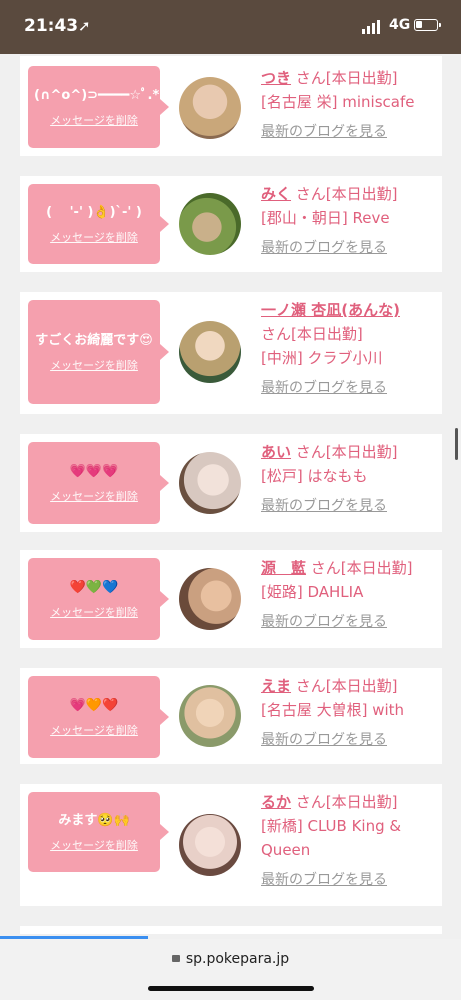  I want to click on profile-info: つき さん[本日出勤] [名古屋 栄] miniscafe 最新のブログを見る, so click(350, 105).